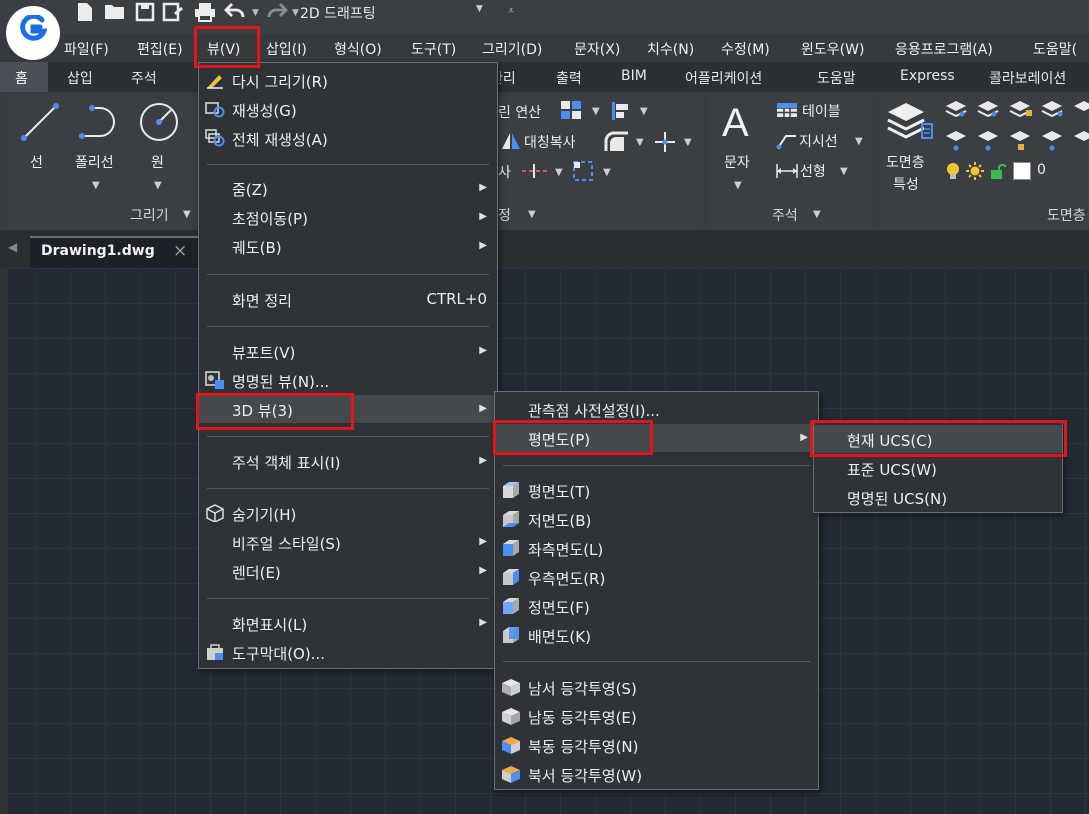 The width and height of the screenshot is (1089, 814). I want to click on undo-dropdown-icon: ▼, so click(257, 13).